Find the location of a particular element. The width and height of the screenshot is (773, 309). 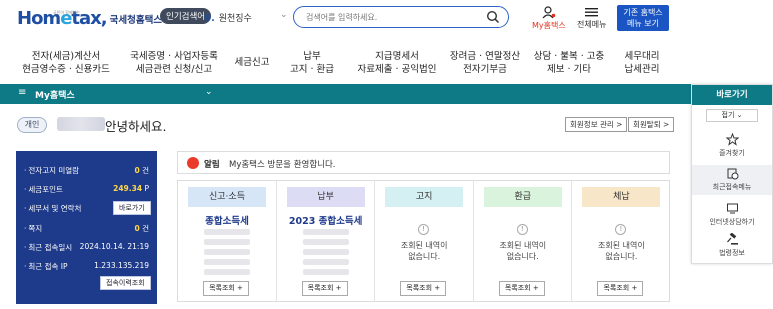

recent-menu-icon is located at coordinates (732, 174).